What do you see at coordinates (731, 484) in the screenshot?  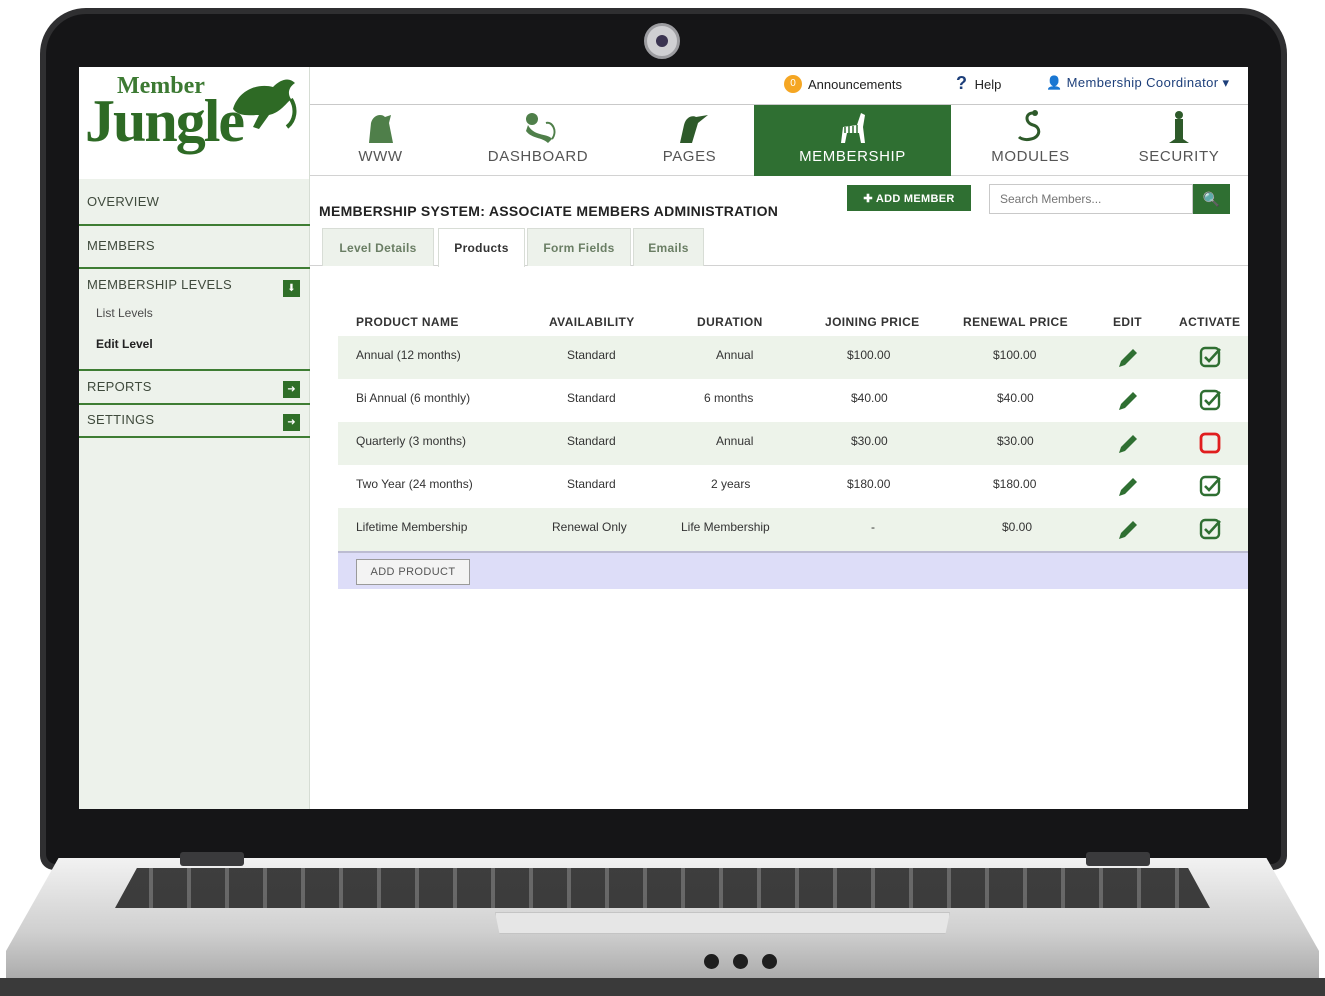 I see `product-duration: 2 years` at bounding box center [731, 484].